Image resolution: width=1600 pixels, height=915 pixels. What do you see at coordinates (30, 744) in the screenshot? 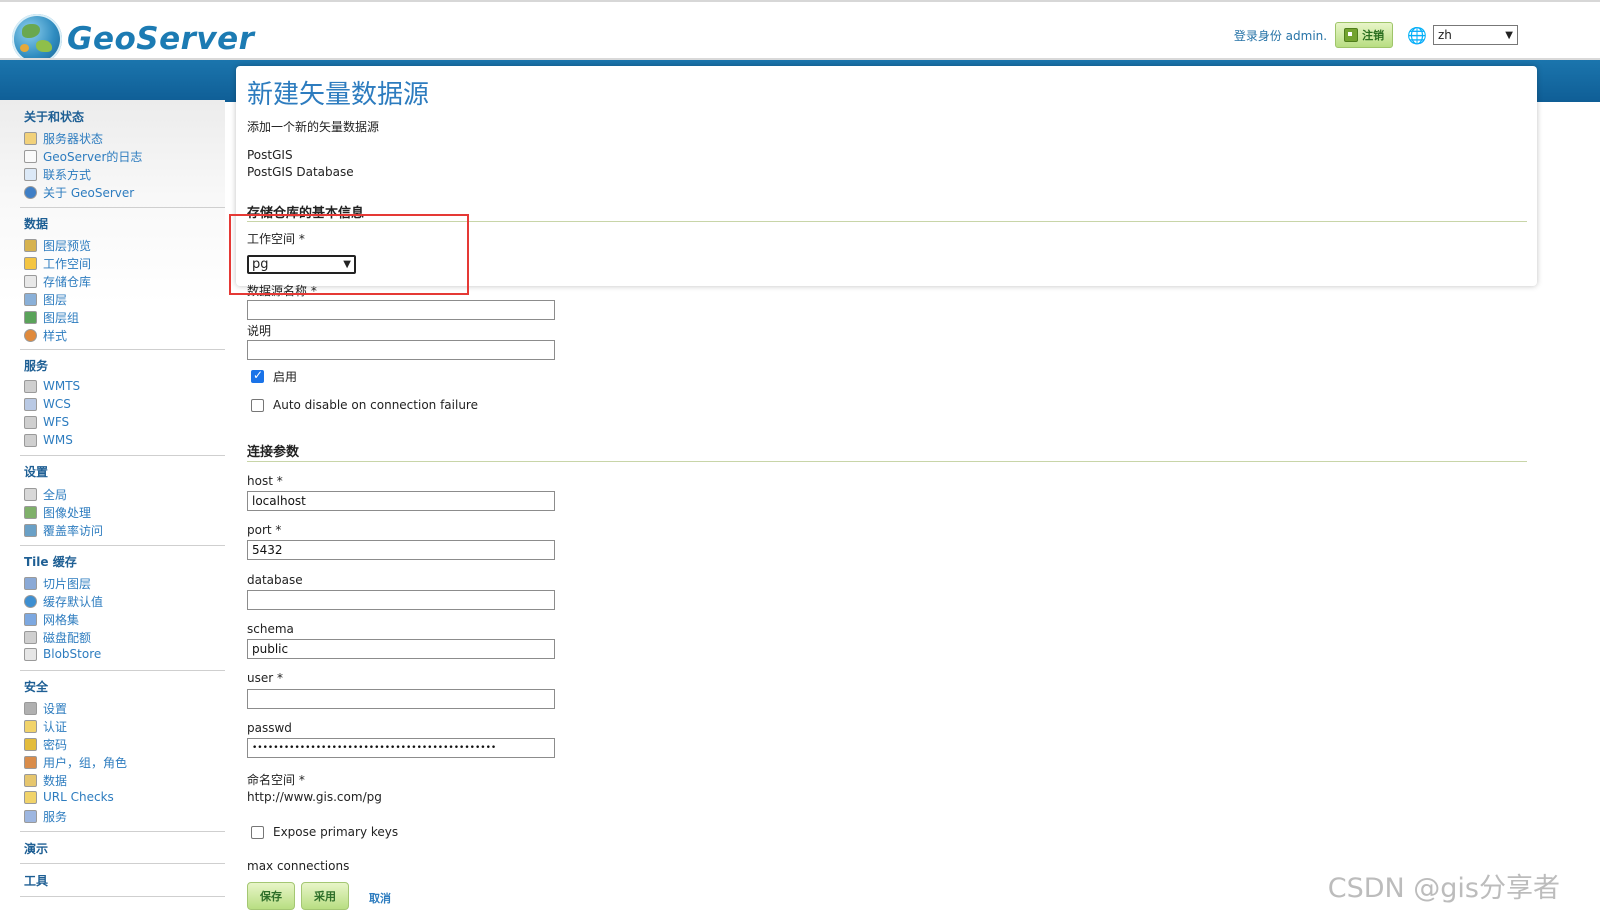
I see `lock-icon` at bounding box center [30, 744].